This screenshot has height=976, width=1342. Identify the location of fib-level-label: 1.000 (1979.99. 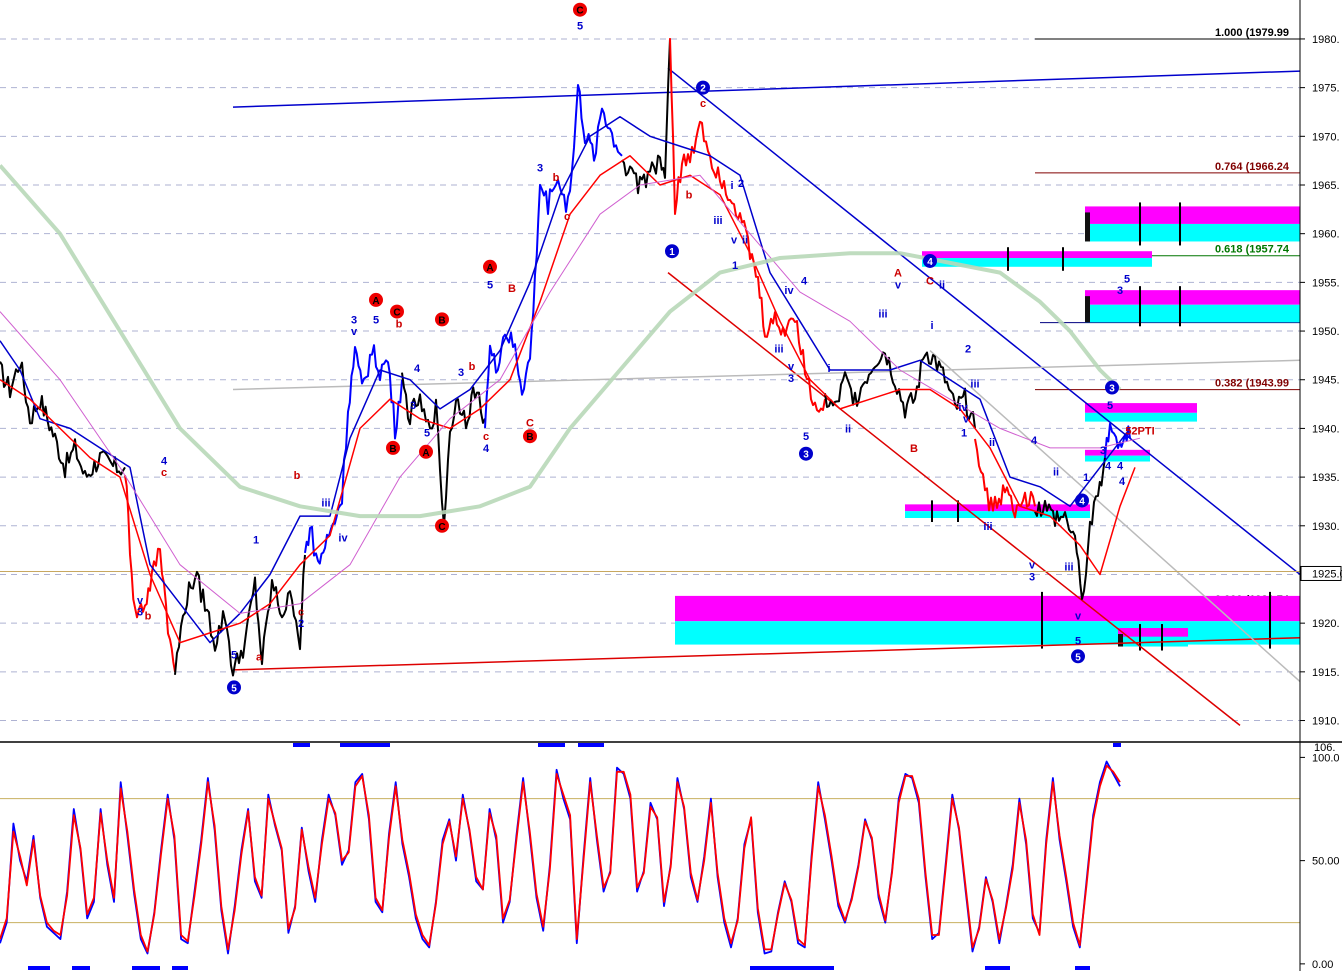
(1252, 33).